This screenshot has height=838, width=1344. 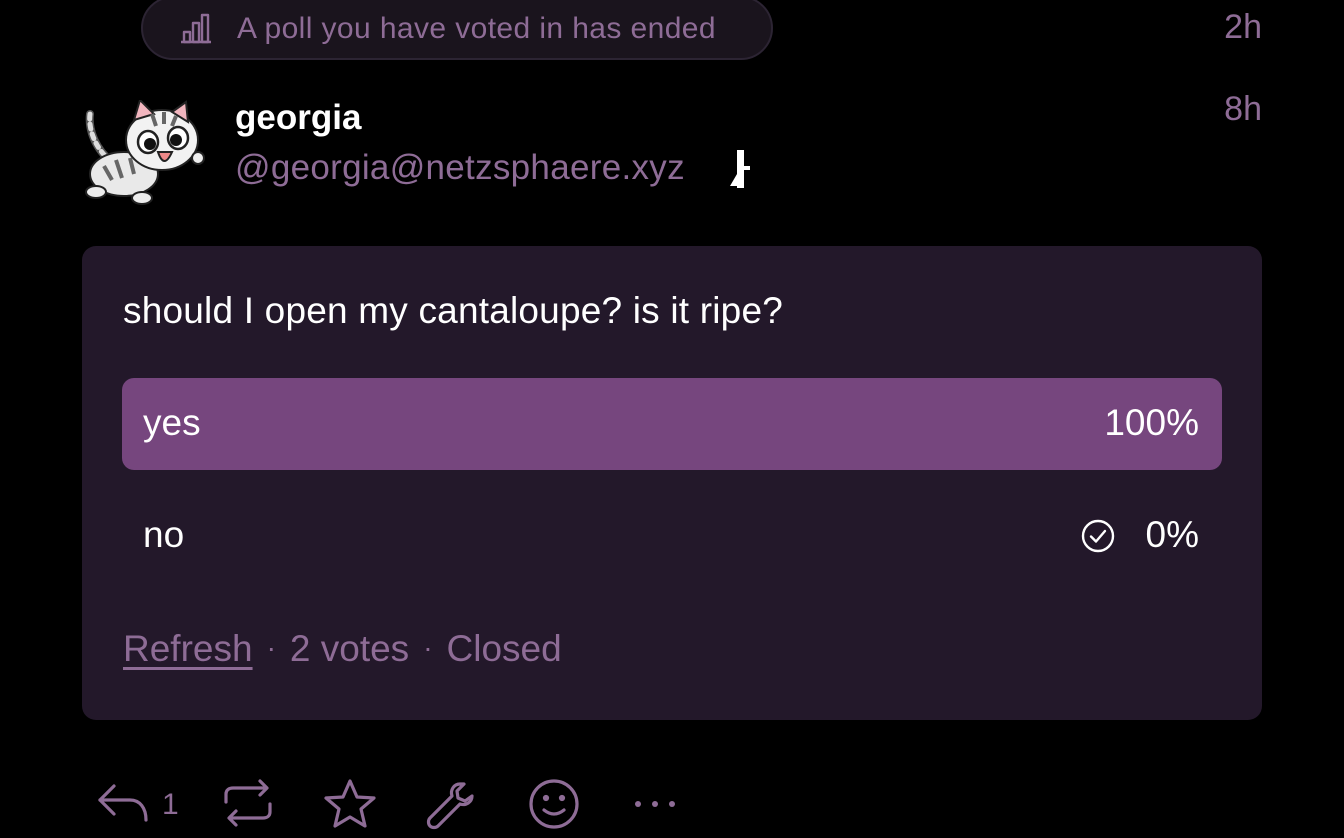 What do you see at coordinates (672, 536) in the screenshot?
I see `poll-option-no: no 0%` at bounding box center [672, 536].